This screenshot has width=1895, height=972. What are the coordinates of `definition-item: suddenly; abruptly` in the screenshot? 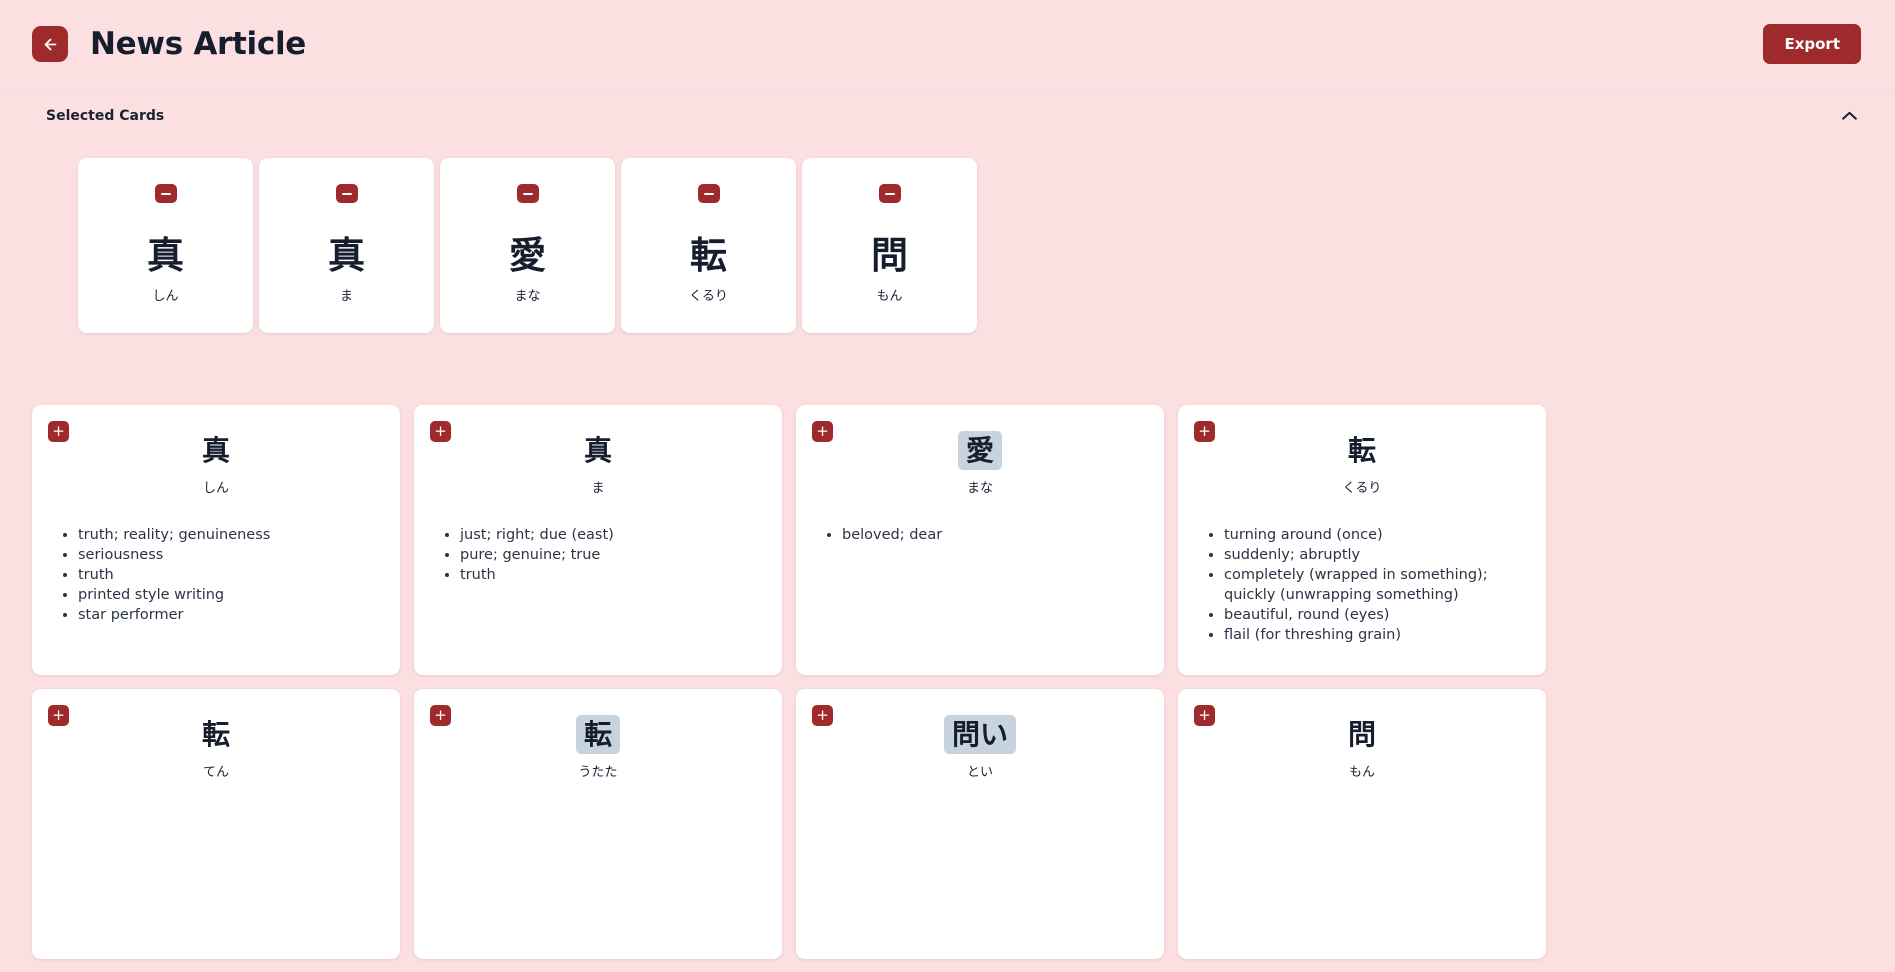 It's located at (1377, 555).